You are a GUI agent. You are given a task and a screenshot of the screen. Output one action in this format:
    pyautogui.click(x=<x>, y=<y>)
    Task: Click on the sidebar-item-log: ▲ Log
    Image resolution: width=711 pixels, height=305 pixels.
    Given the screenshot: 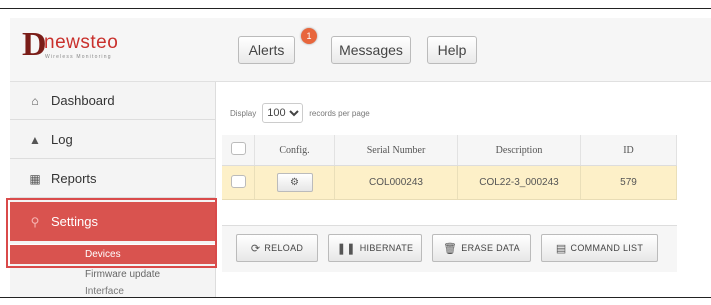 What is the action you would take?
    pyautogui.click(x=112, y=140)
    